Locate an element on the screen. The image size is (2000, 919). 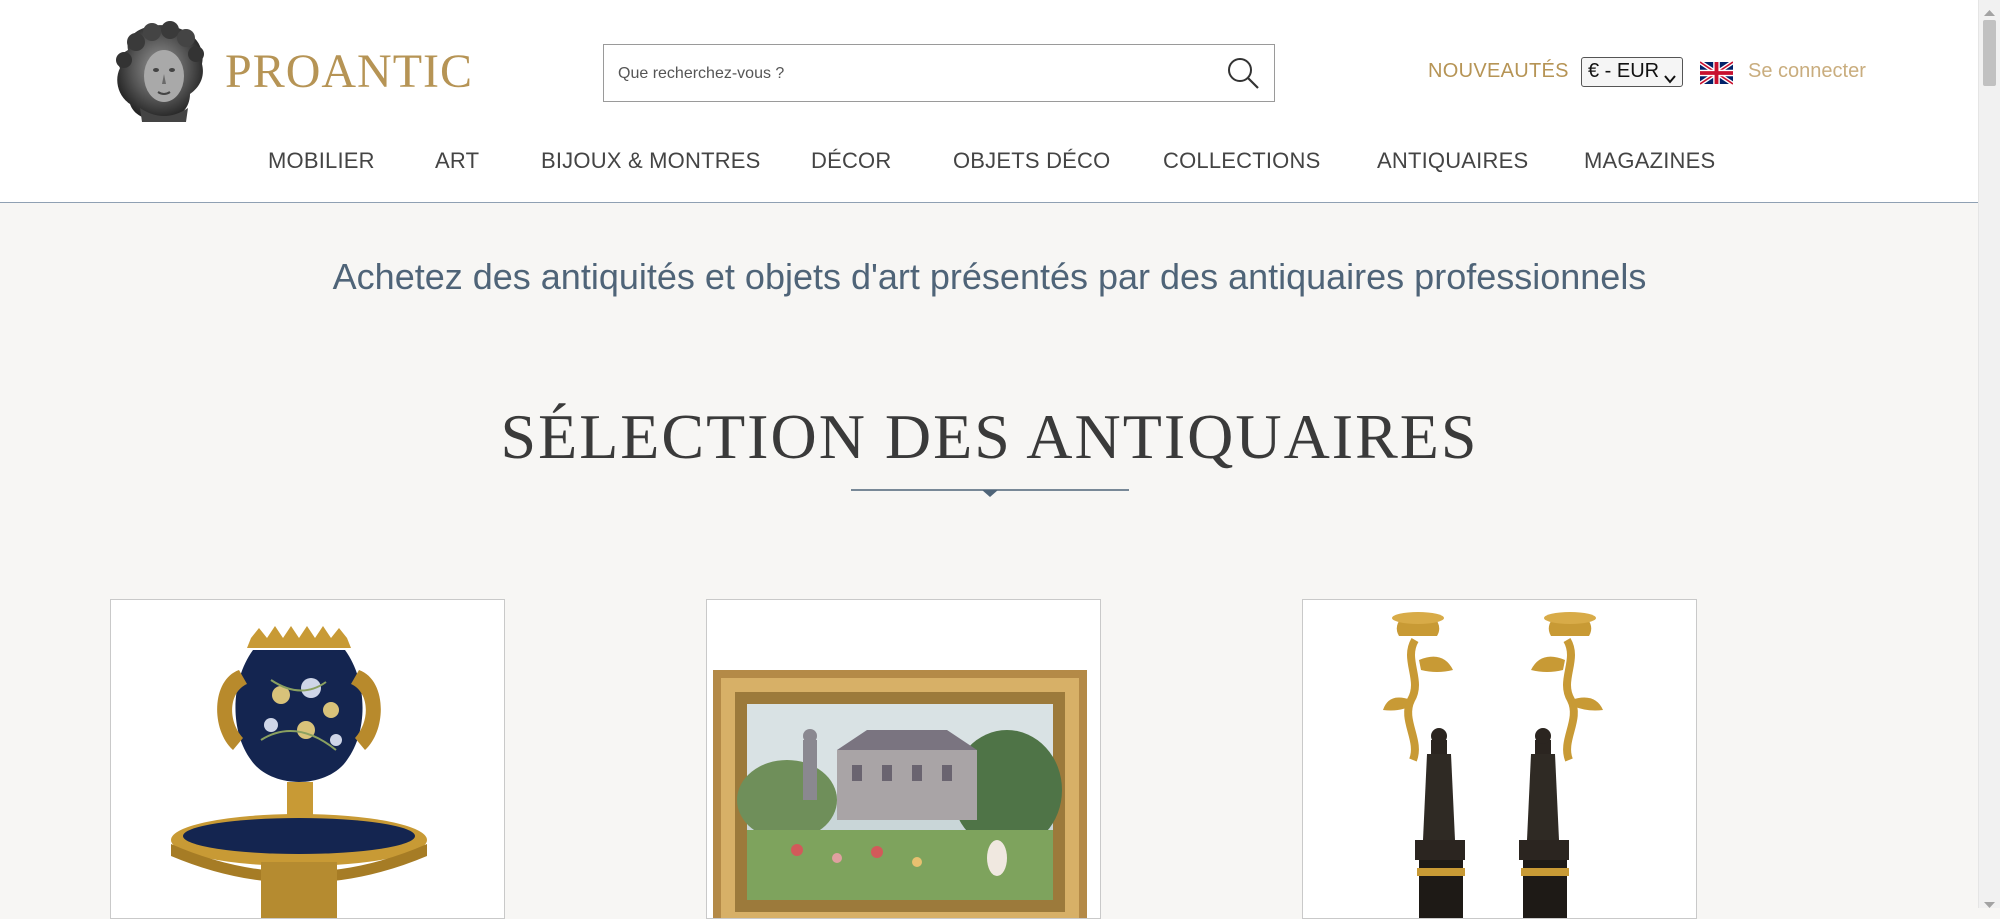
scroll-up-arrow-icon is located at coordinates (1989, 10).